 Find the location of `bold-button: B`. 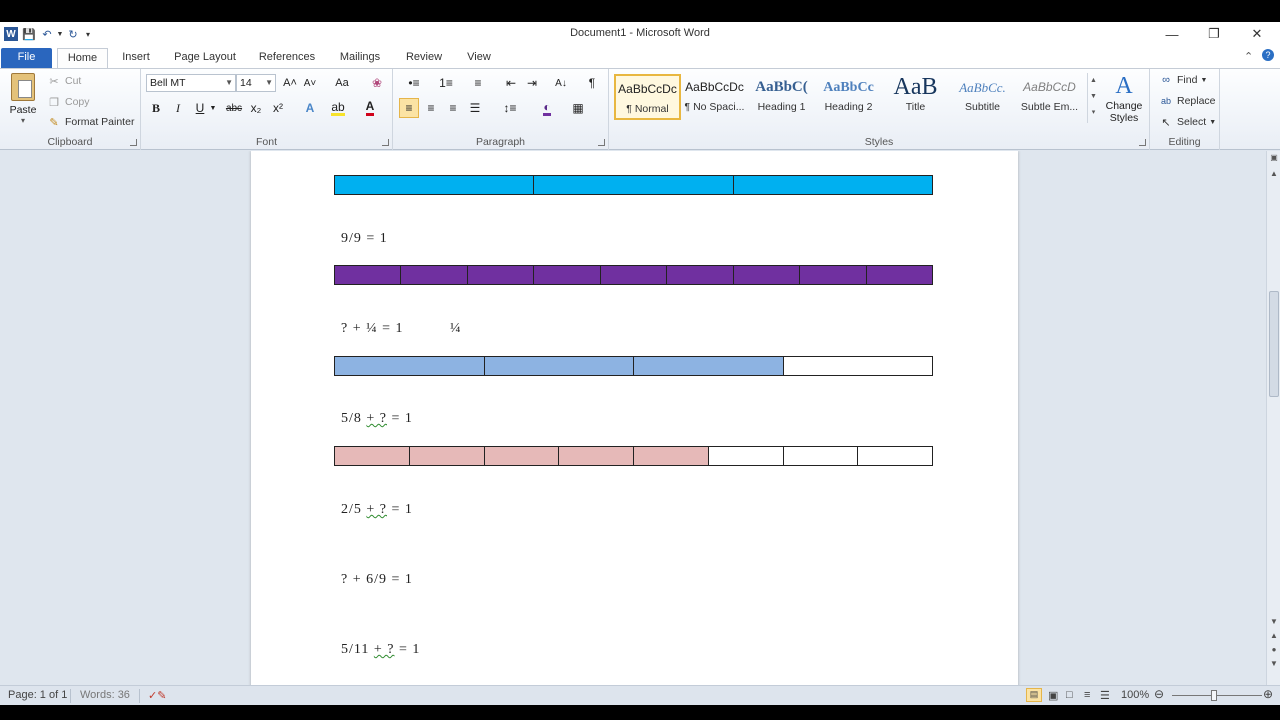

bold-button: B is located at coordinates (156, 108).